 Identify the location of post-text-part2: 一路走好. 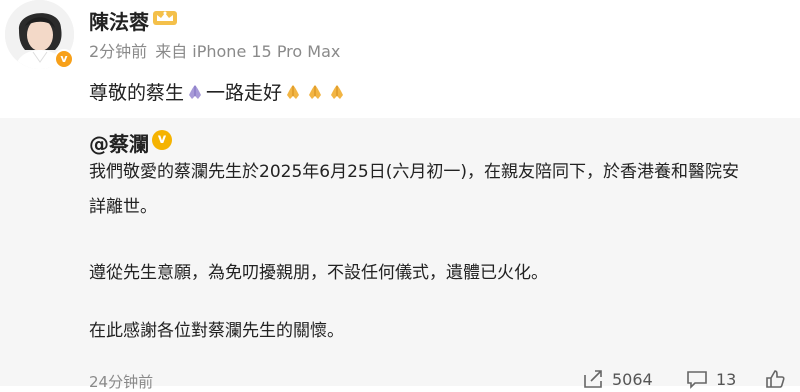
(244, 93).